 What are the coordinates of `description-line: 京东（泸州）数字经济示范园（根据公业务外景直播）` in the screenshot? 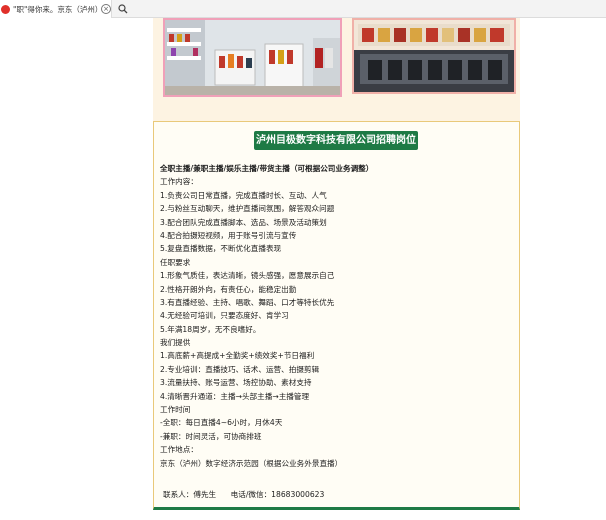 It's located at (251, 463).